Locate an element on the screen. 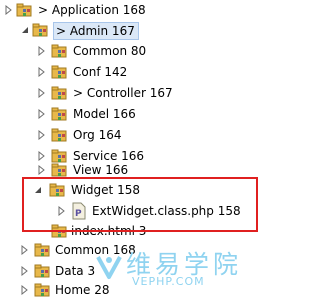 Image resolution: width=320 pixels, height=302 pixels. watermark: 维易学院 VEPHP.COM is located at coordinates (178, 272).